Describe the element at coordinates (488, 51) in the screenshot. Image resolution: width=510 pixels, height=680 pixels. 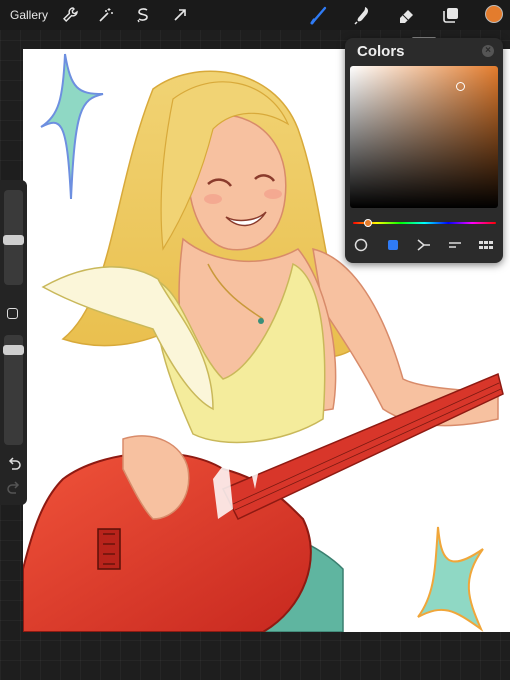
I see `close-icon: ×` at that location.